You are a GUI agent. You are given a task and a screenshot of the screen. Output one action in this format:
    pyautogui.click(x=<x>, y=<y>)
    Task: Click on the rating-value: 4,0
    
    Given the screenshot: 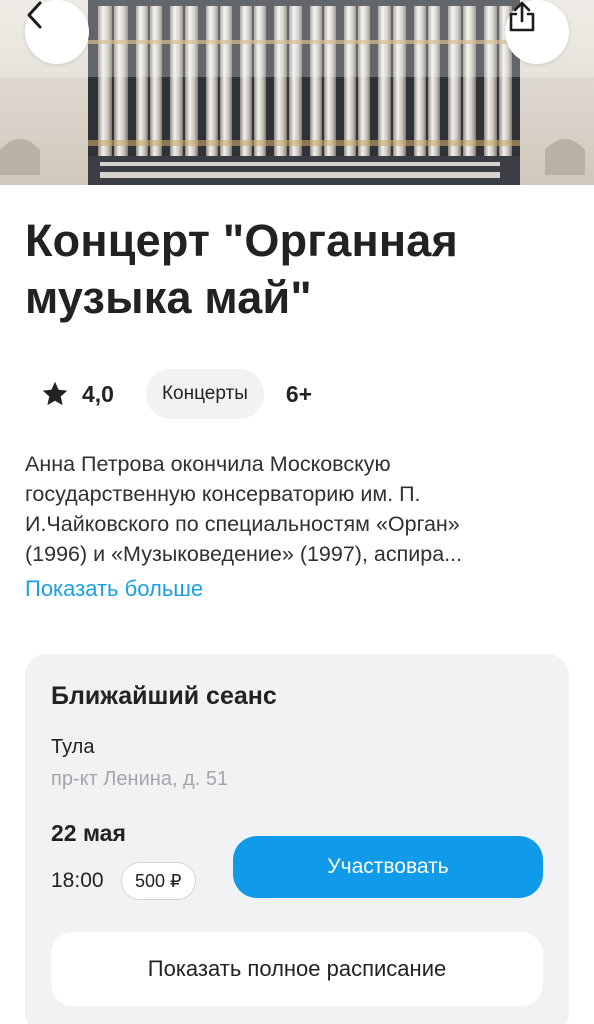 What is the action you would take?
    pyautogui.click(x=98, y=393)
    